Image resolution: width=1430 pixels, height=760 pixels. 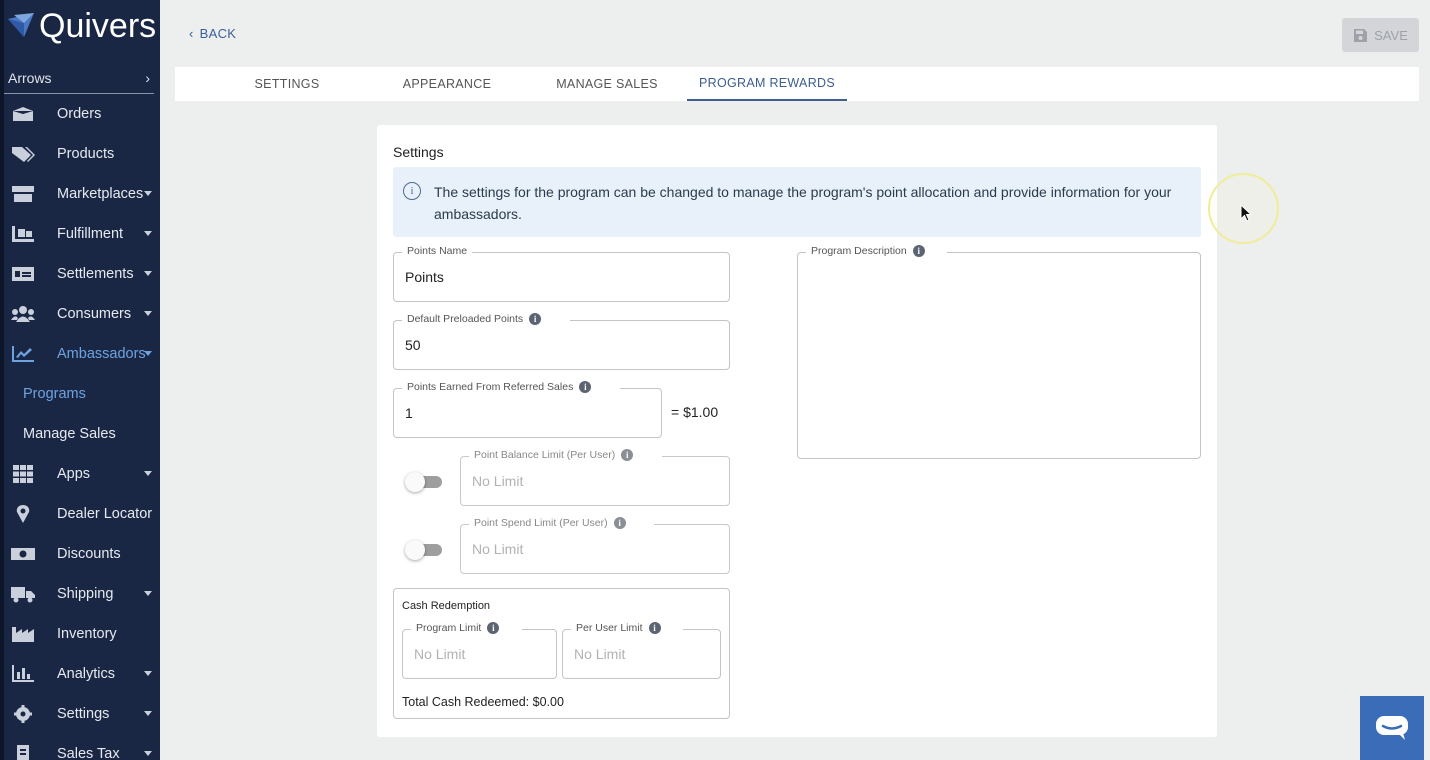 I want to click on tab-program-rewards: PROGRAM REWARDS, so click(x=767, y=84).